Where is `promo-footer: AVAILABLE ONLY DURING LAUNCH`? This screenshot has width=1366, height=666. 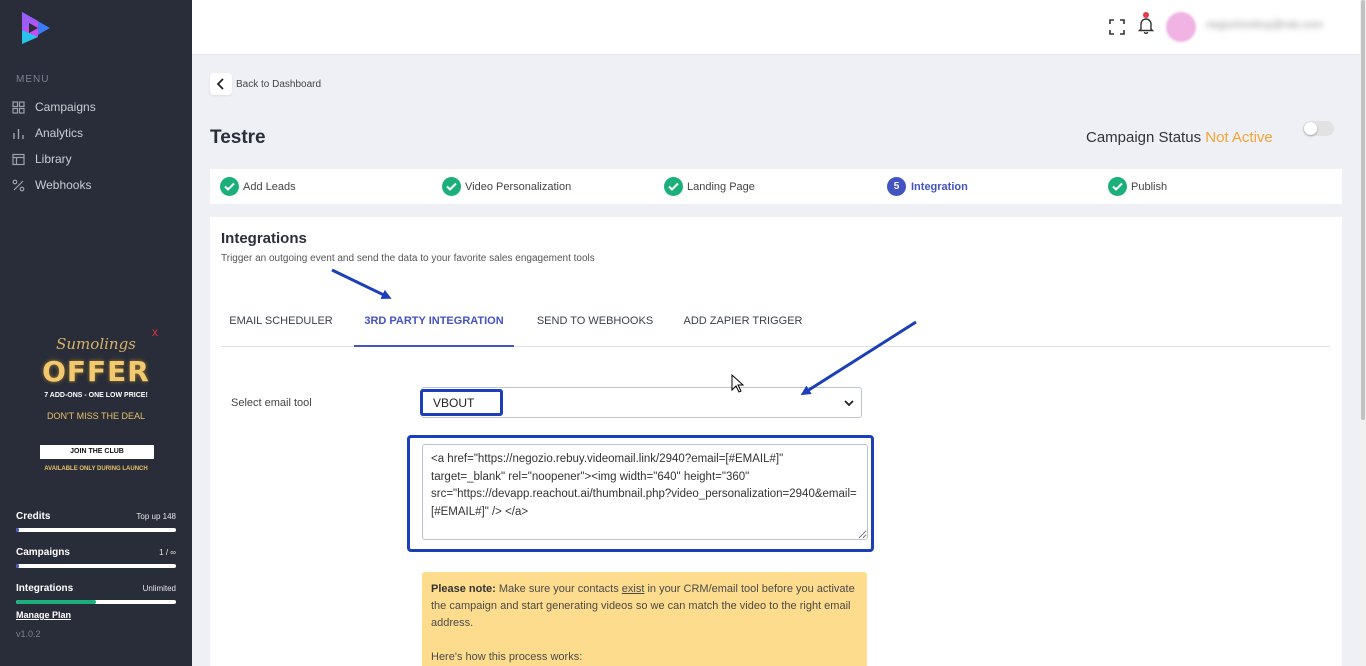 promo-footer: AVAILABLE ONLY DURING LAUNCH is located at coordinates (96, 469).